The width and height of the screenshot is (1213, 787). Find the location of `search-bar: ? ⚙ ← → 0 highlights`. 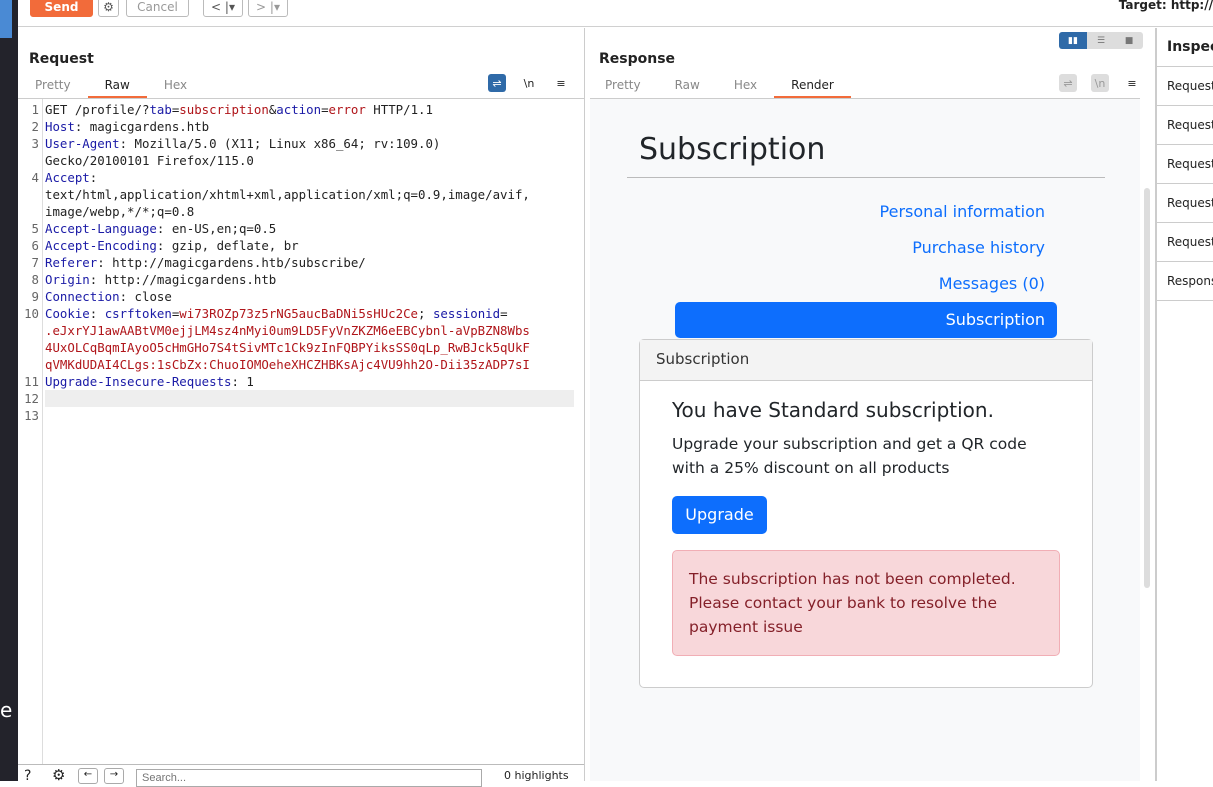

search-bar: ? ⚙ ← → 0 highlights is located at coordinates (301, 775).